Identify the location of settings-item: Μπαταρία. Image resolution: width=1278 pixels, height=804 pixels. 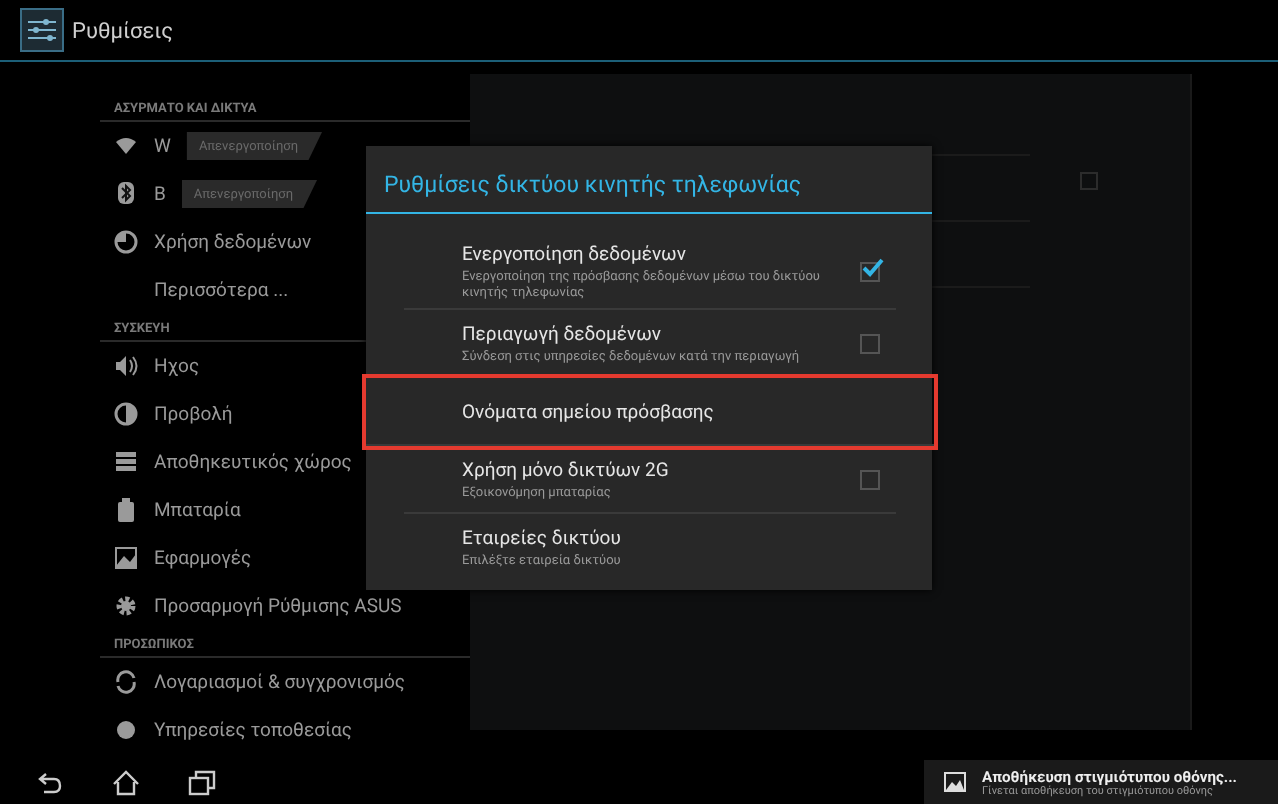
(197, 510).